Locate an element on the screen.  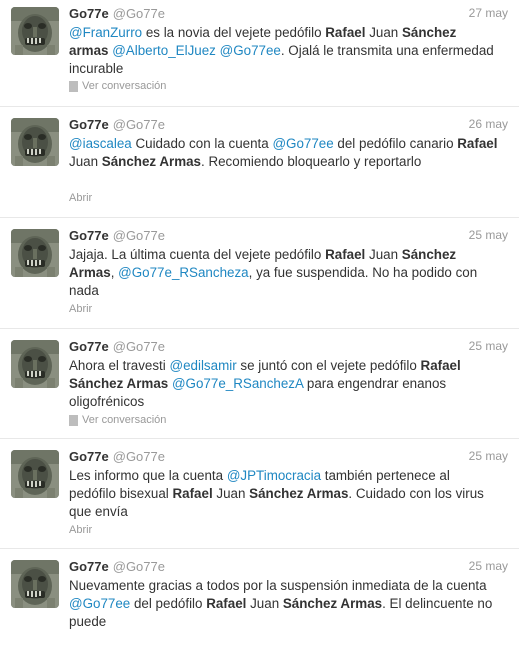
tweet-timestamp: 27 may is located at coordinates (488, 13).